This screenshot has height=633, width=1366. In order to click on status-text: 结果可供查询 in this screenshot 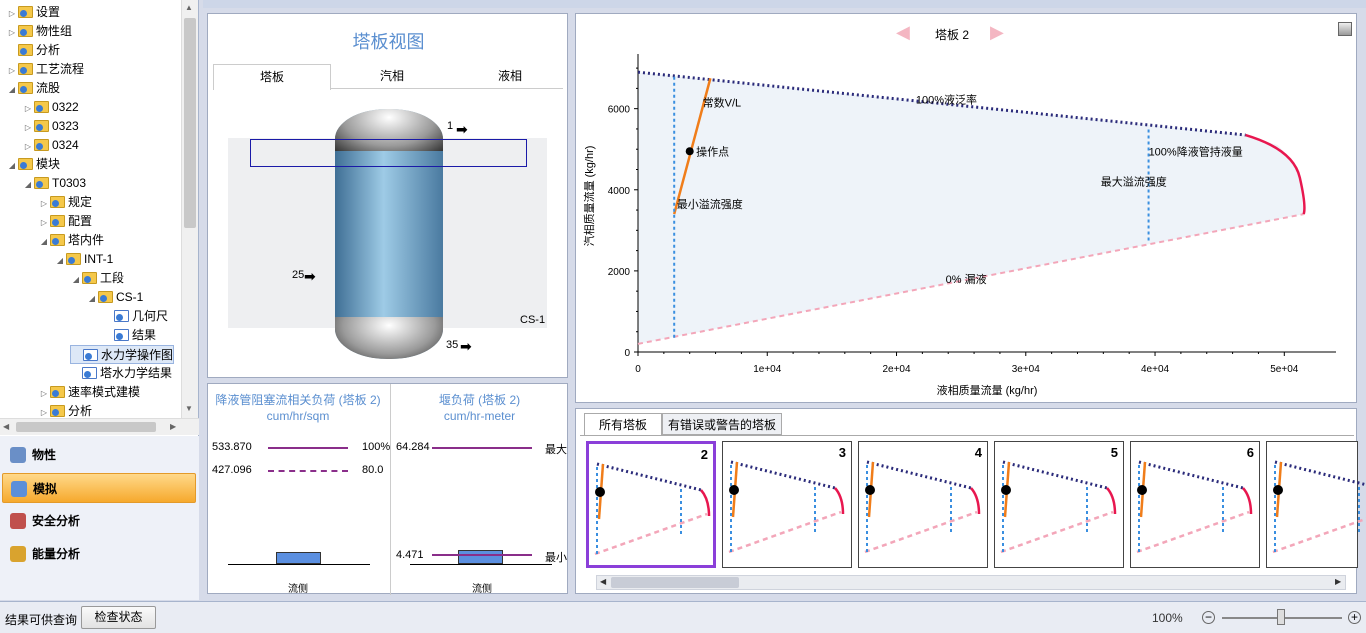, I will do `click(41, 620)`.